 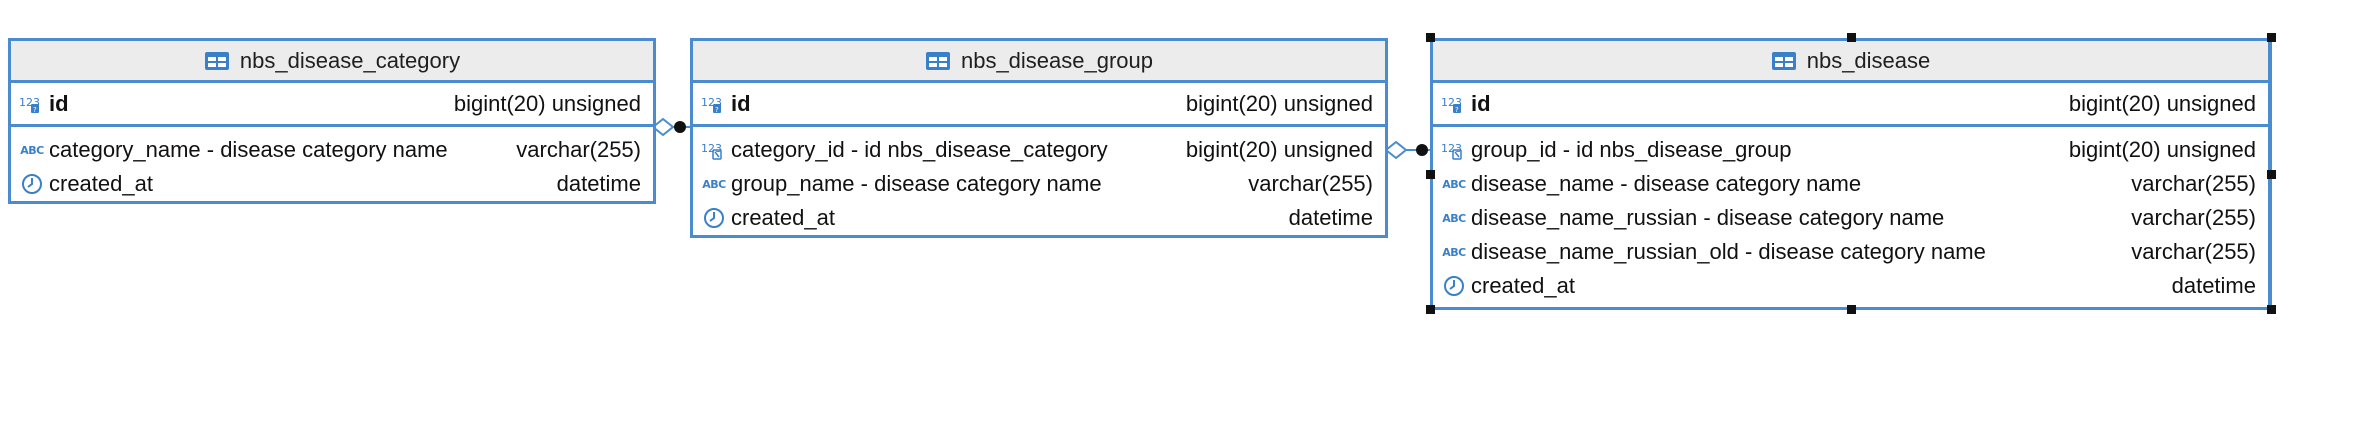 What do you see at coordinates (919, 149) in the screenshot?
I see `column-name: category_id - id nbs_disease_category` at bounding box center [919, 149].